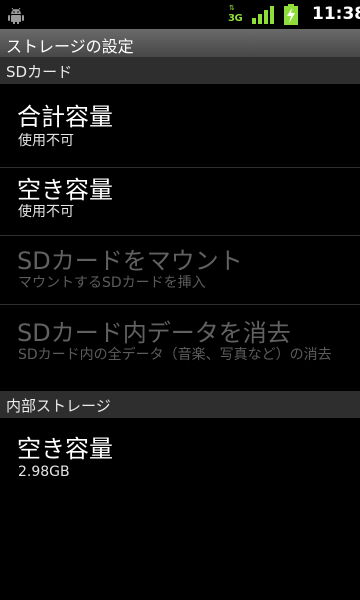 The width and height of the screenshot is (360, 600). What do you see at coordinates (336, 14) in the screenshot?
I see `clock: 11:38` at bounding box center [336, 14].